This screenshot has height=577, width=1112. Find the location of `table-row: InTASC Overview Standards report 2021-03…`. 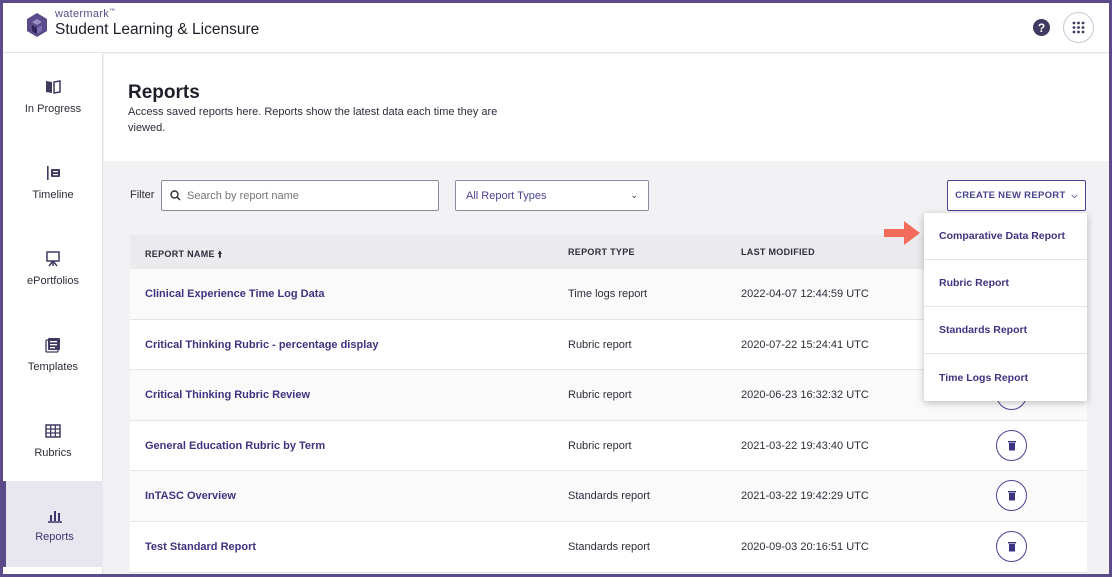

table-row: InTASC Overview Standards report 2021-03… is located at coordinates (608, 496).